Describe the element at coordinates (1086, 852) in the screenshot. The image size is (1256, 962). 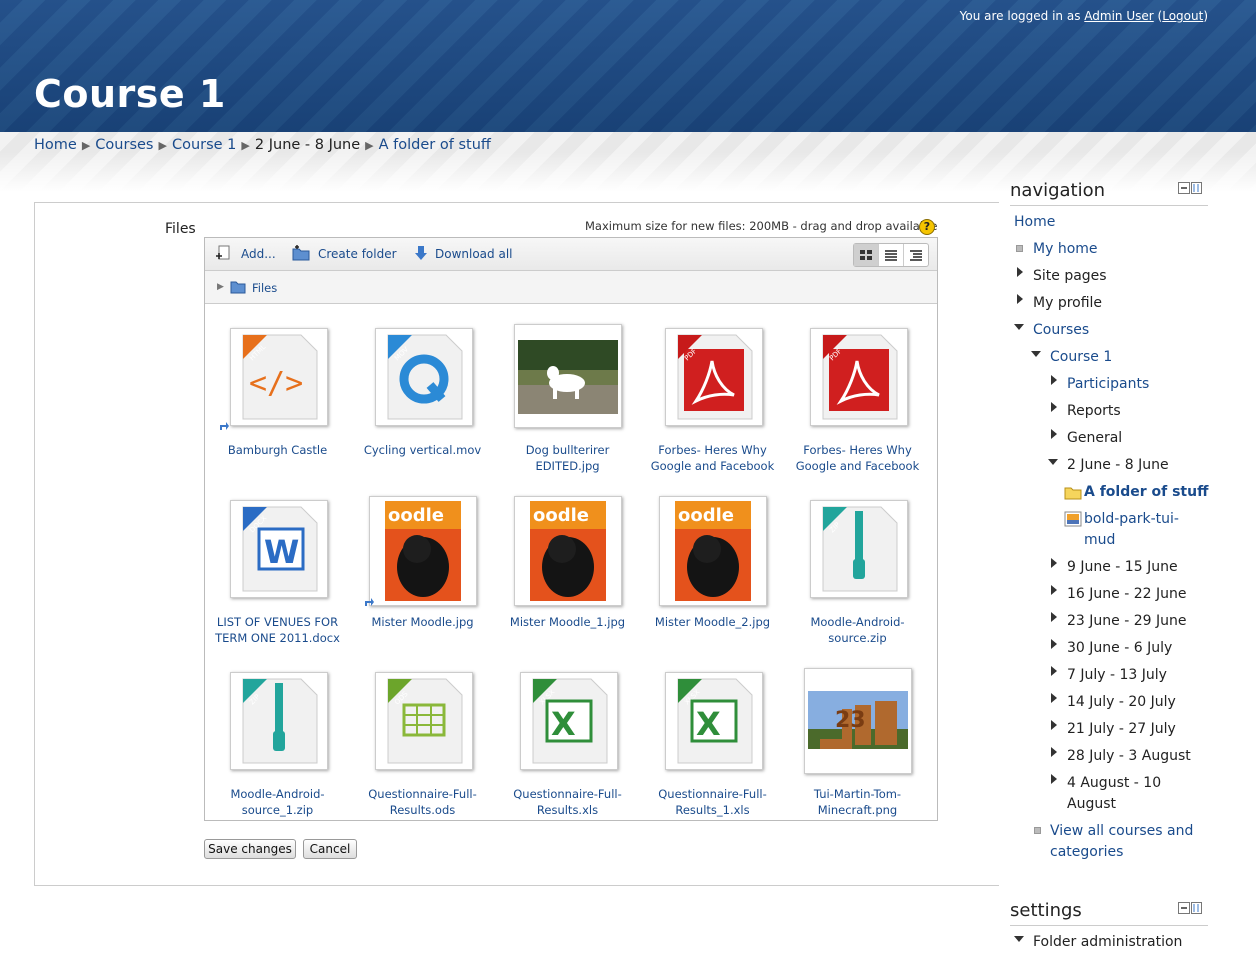
I see `nav-view-all-line2: categories` at that location.